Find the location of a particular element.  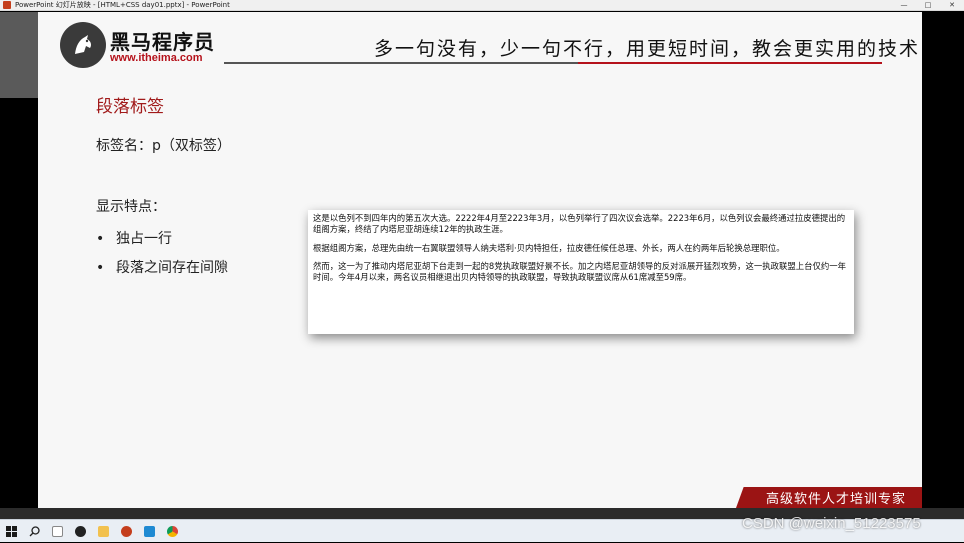

csdn-watermark: CSDN @weixin_51223575 is located at coordinates (831, 523).